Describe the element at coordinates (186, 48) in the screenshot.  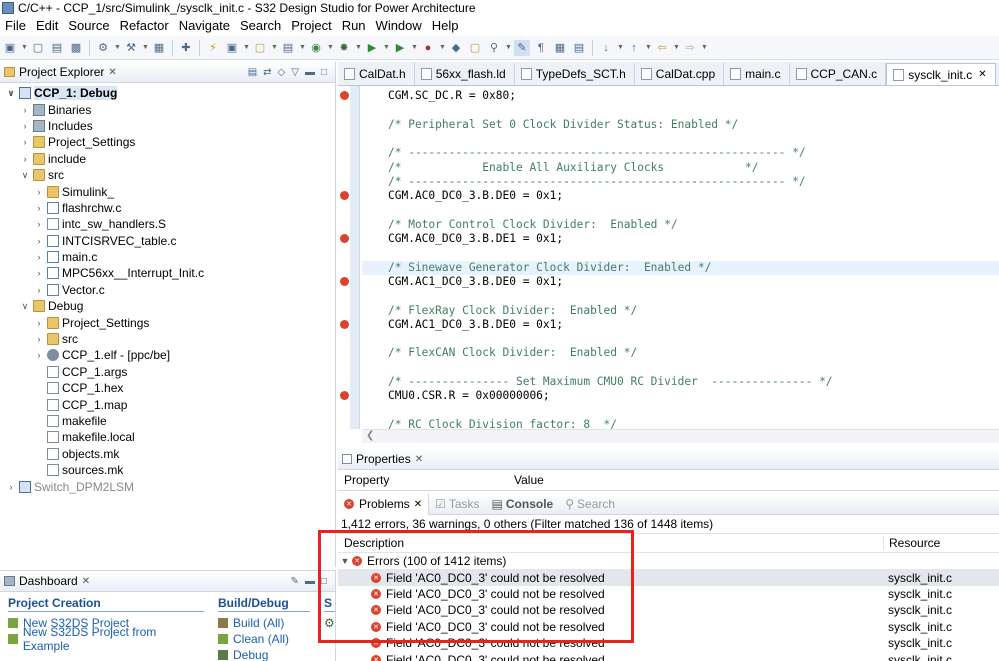
I see `skip-breakpoints-icon: ✚` at that location.